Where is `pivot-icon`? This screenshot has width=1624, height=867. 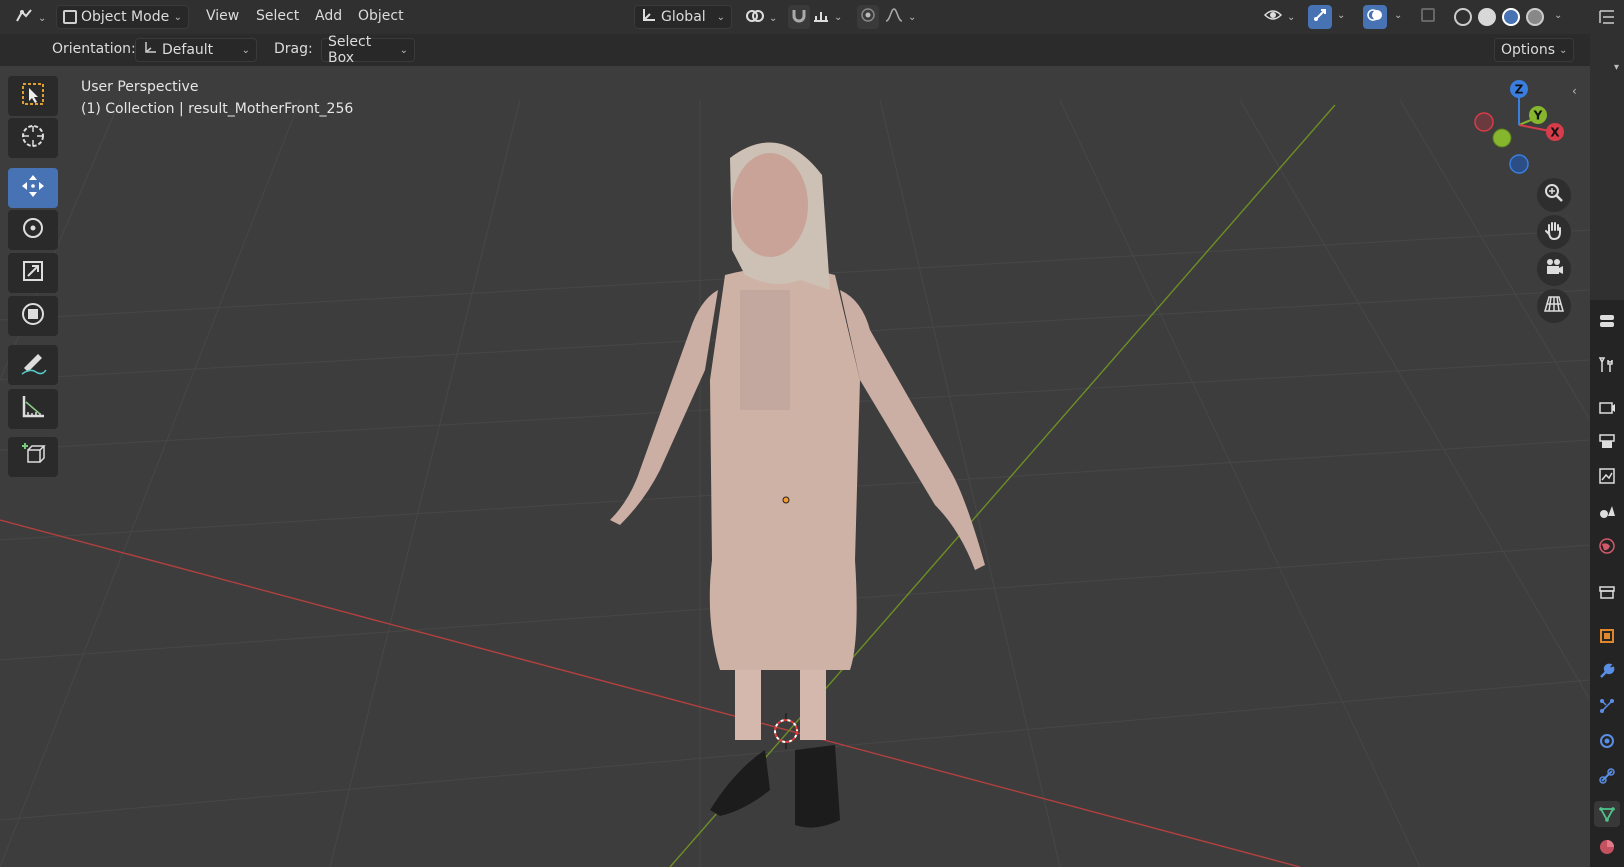
pivot-icon is located at coordinates (755, 18).